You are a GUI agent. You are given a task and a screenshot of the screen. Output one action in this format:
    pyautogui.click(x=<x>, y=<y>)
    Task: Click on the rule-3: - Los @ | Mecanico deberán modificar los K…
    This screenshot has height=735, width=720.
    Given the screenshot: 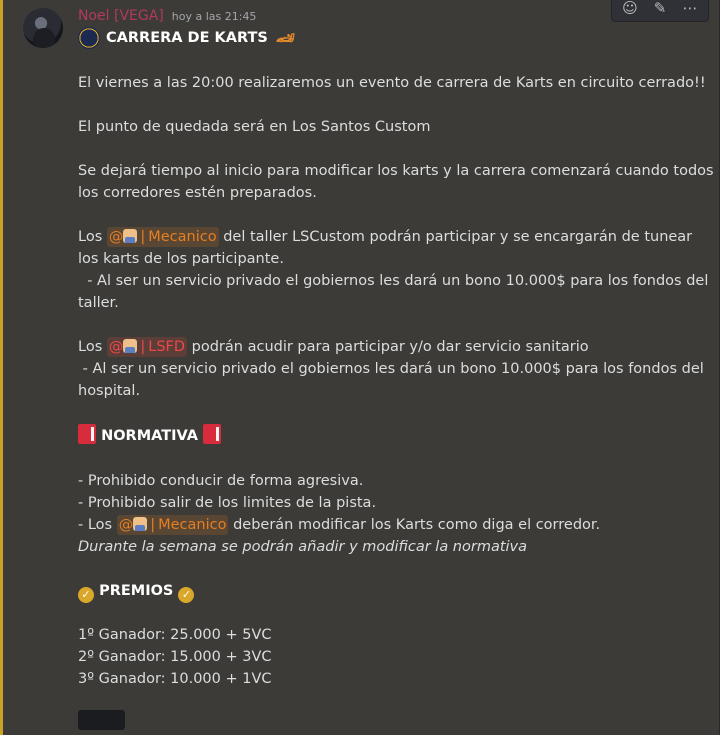 What is the action you would take?
    pyautogui.click(x=378, y=525)
    